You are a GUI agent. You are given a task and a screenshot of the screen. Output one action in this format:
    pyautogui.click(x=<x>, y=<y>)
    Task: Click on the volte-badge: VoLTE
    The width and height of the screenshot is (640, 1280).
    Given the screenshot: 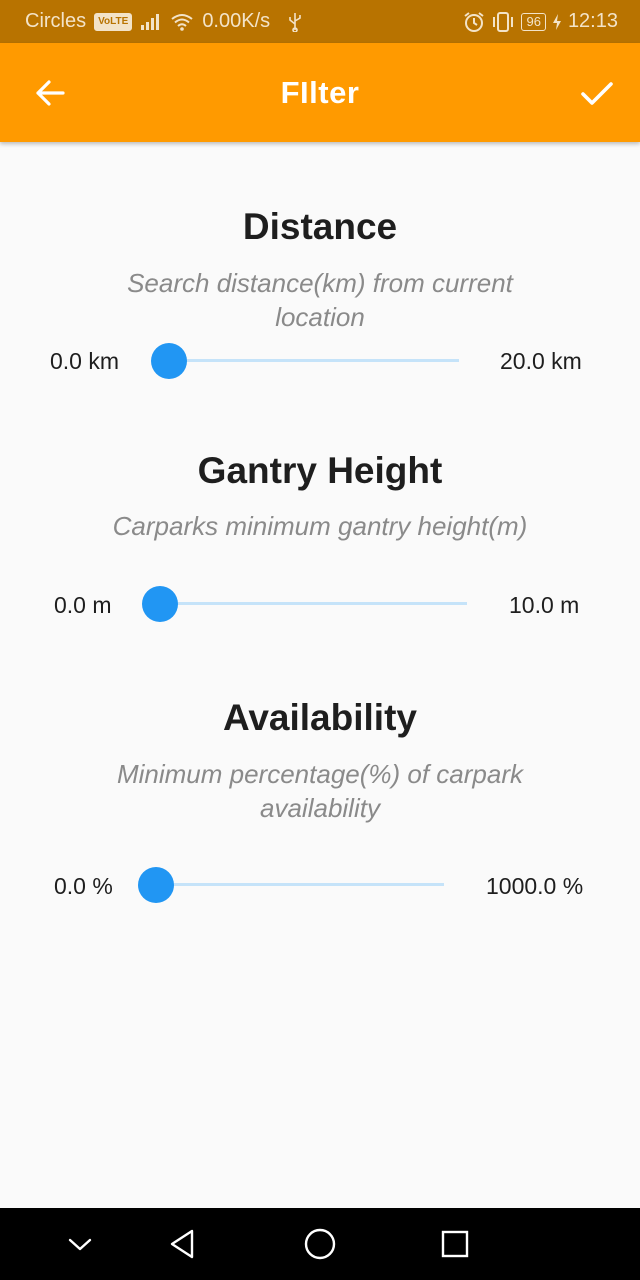 What is the action you would take?
    pyautogui.click(x=113, y=21)
    